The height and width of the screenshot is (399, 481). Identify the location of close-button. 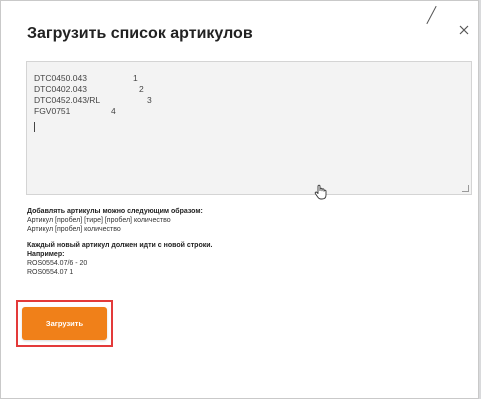
(464, 30).